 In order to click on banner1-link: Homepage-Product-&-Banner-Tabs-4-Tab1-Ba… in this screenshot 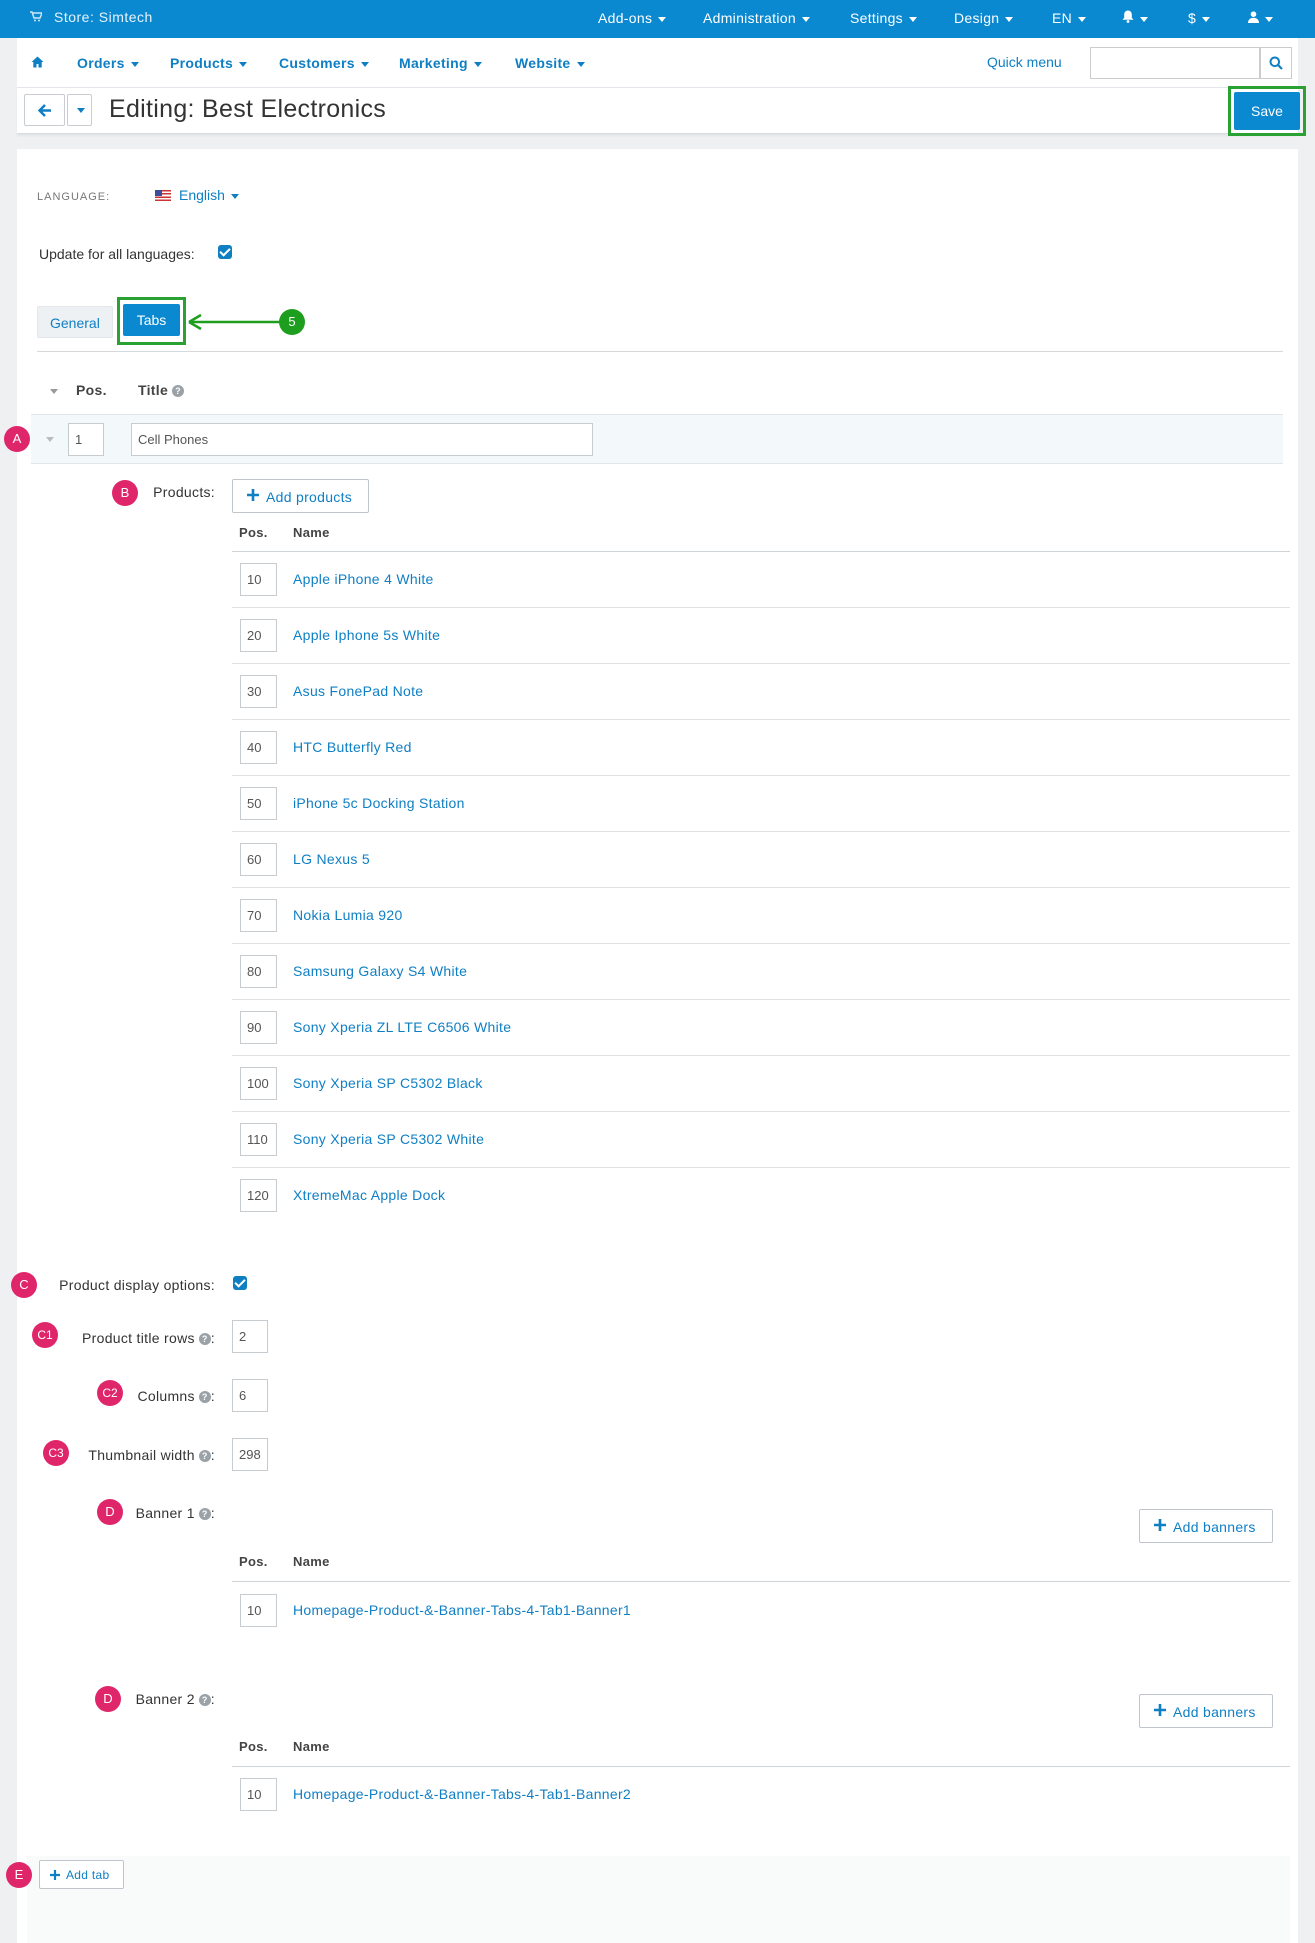, I will do `click(462, 1610)`.